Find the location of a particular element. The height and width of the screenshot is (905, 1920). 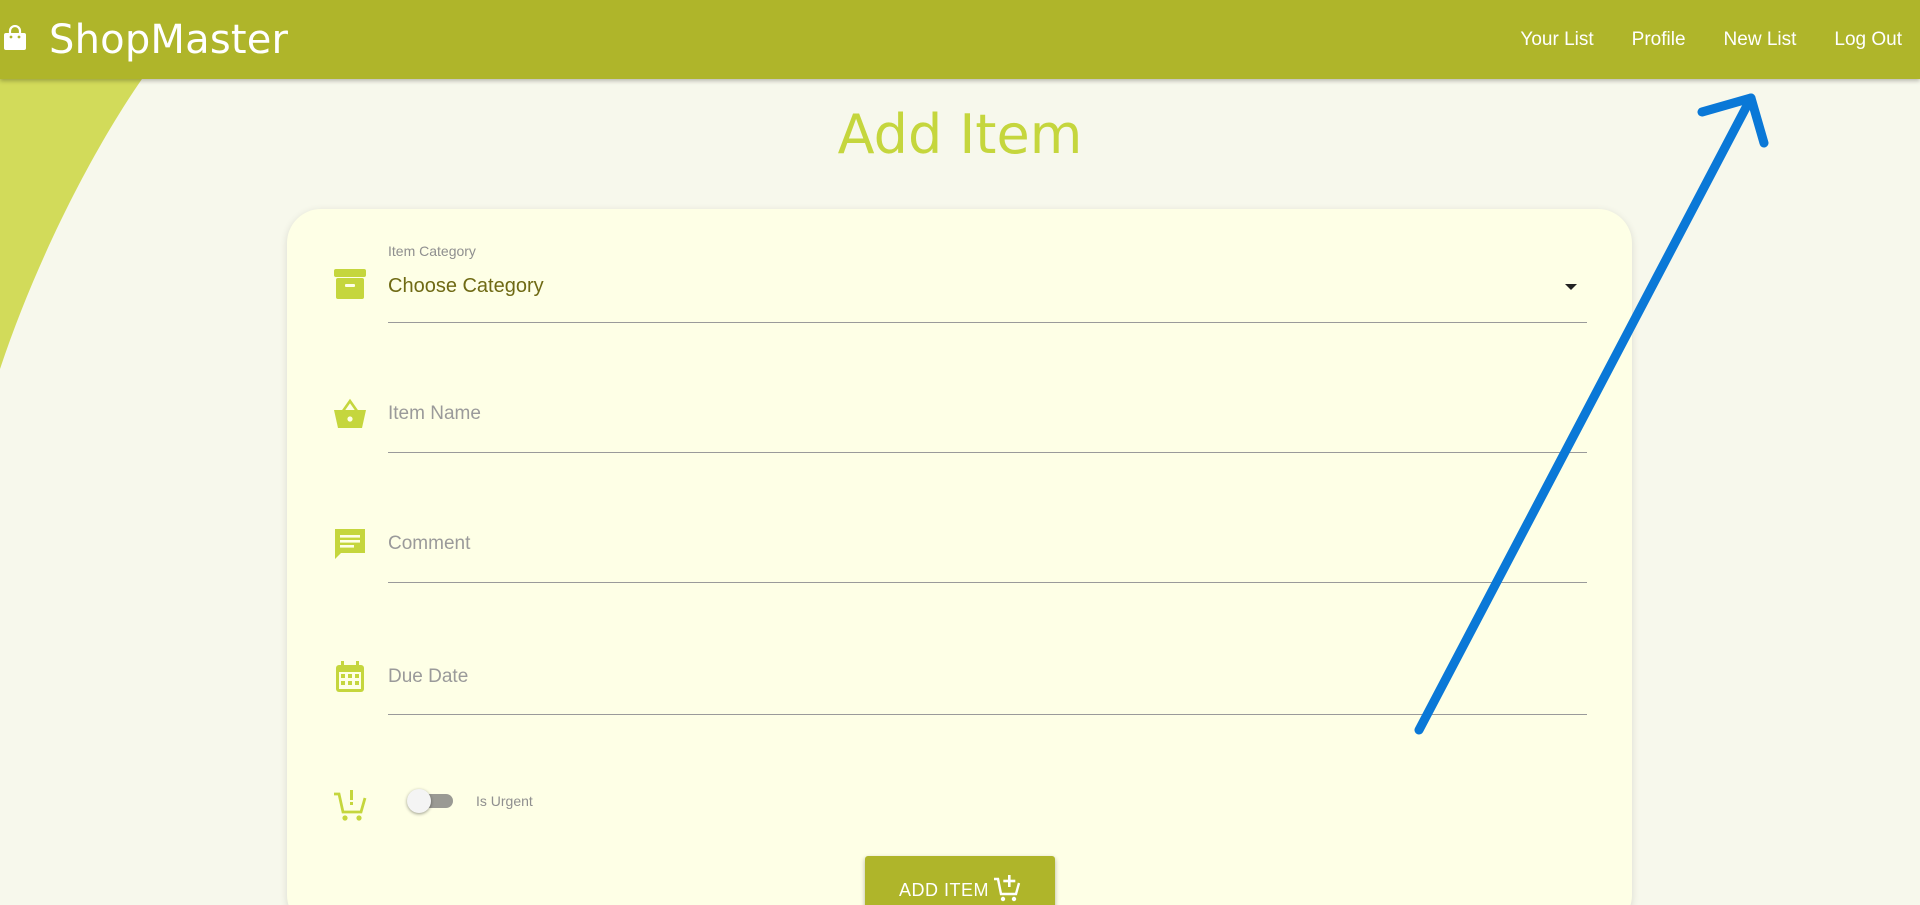

comment-input: Comment is located at coordinates (987, 555).